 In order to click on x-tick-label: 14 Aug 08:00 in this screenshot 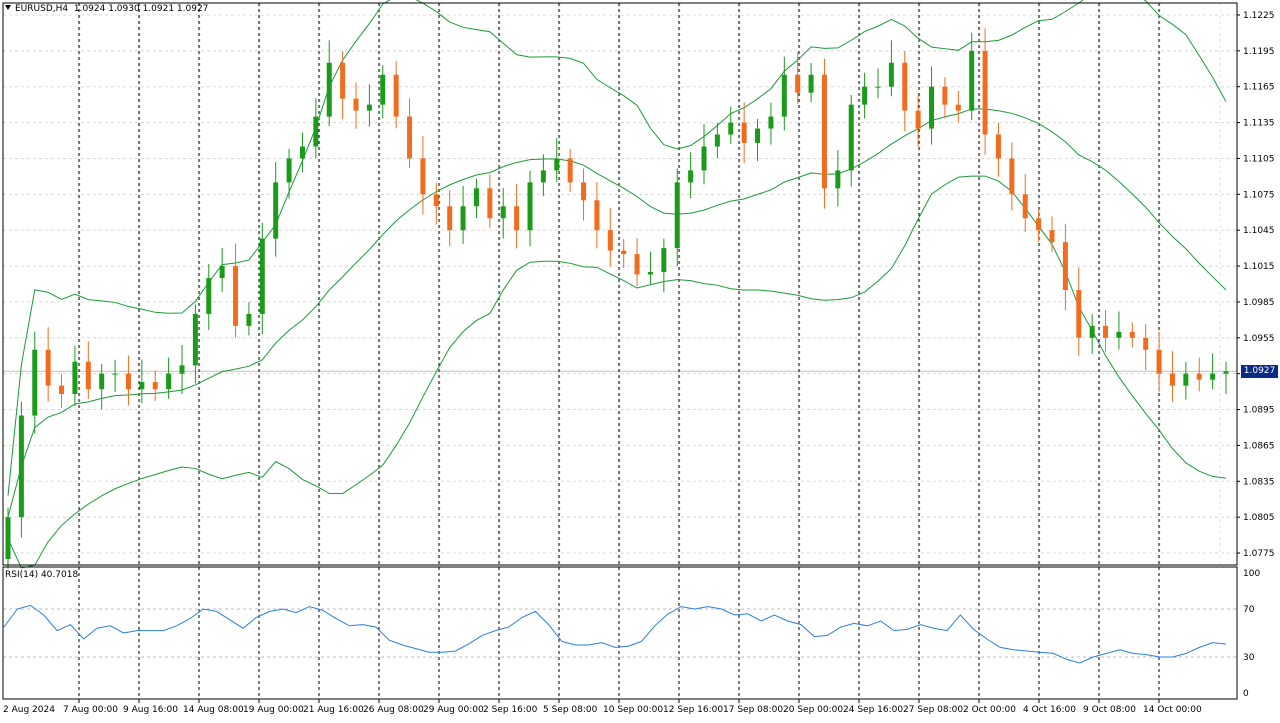, I will do `click(213, 710)`.